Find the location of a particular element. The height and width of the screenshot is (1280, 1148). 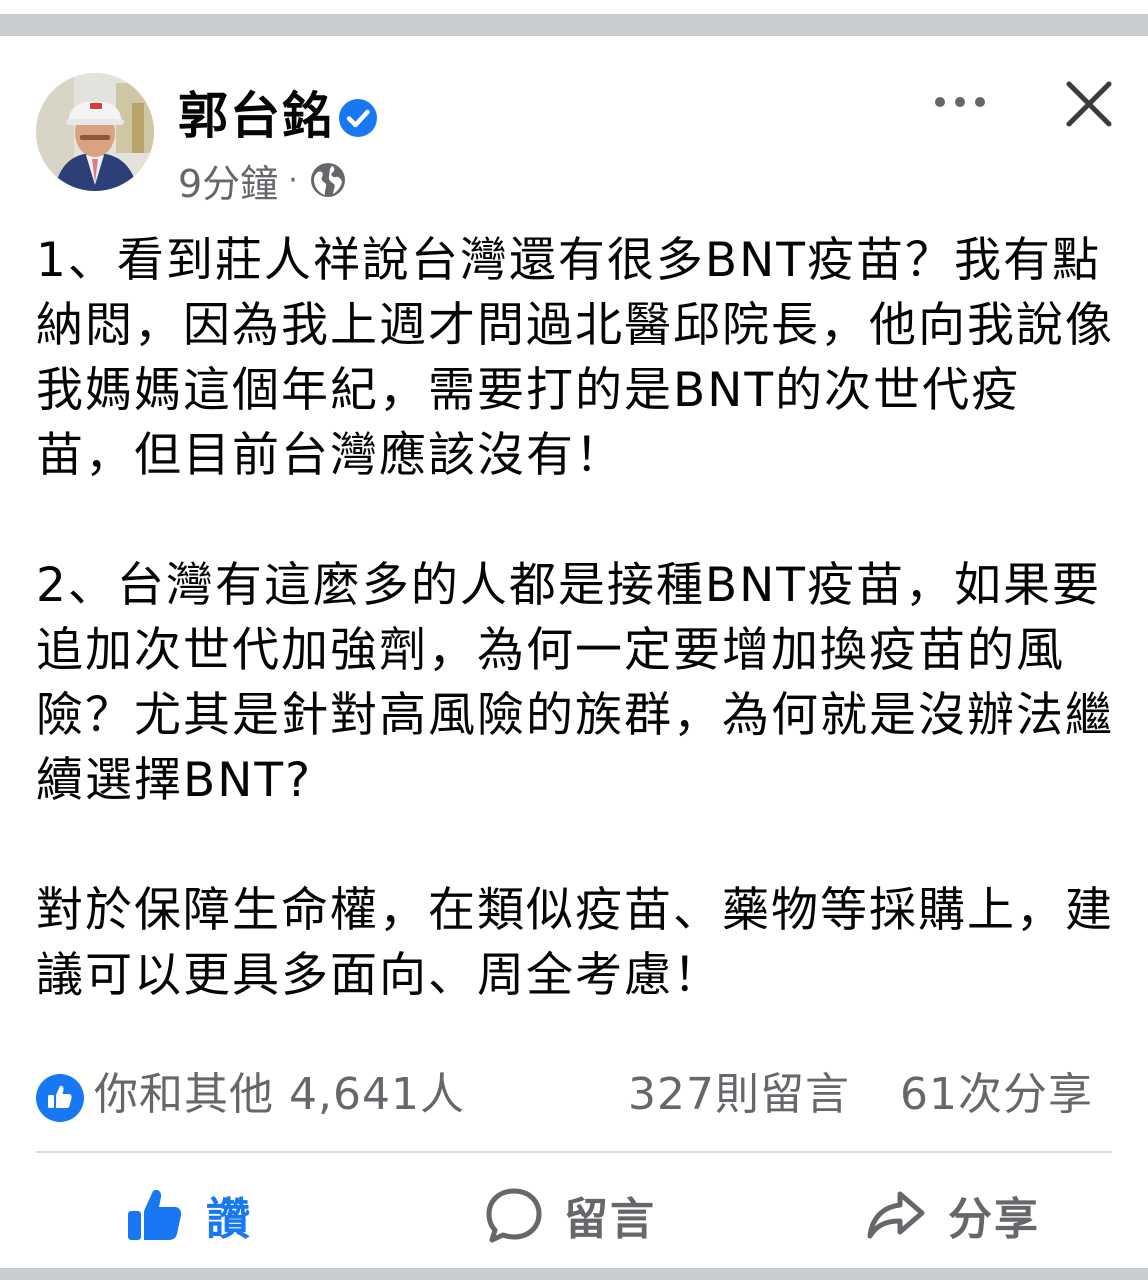

share-button: 分享 is located at coordinates (953, 1215).